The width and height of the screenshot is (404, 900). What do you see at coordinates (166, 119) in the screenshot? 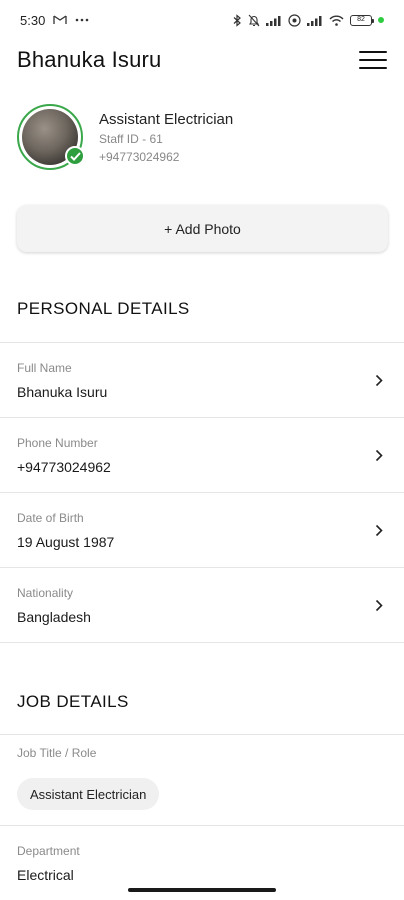
I see `profile-role: Assistant Electrician` at bounding box center [166, 119].